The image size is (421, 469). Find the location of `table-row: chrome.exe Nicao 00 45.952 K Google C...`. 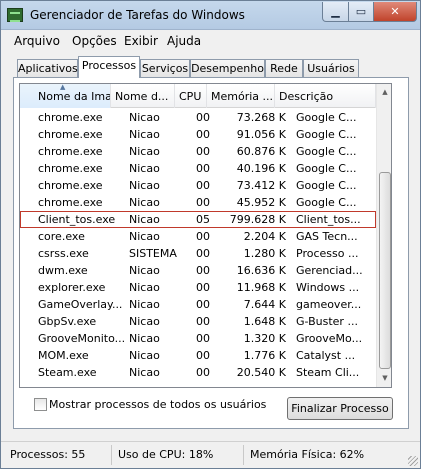

table-row: chrome.exe Nicao 00 45.952 K Google C... is located at coordinates (198, 202).